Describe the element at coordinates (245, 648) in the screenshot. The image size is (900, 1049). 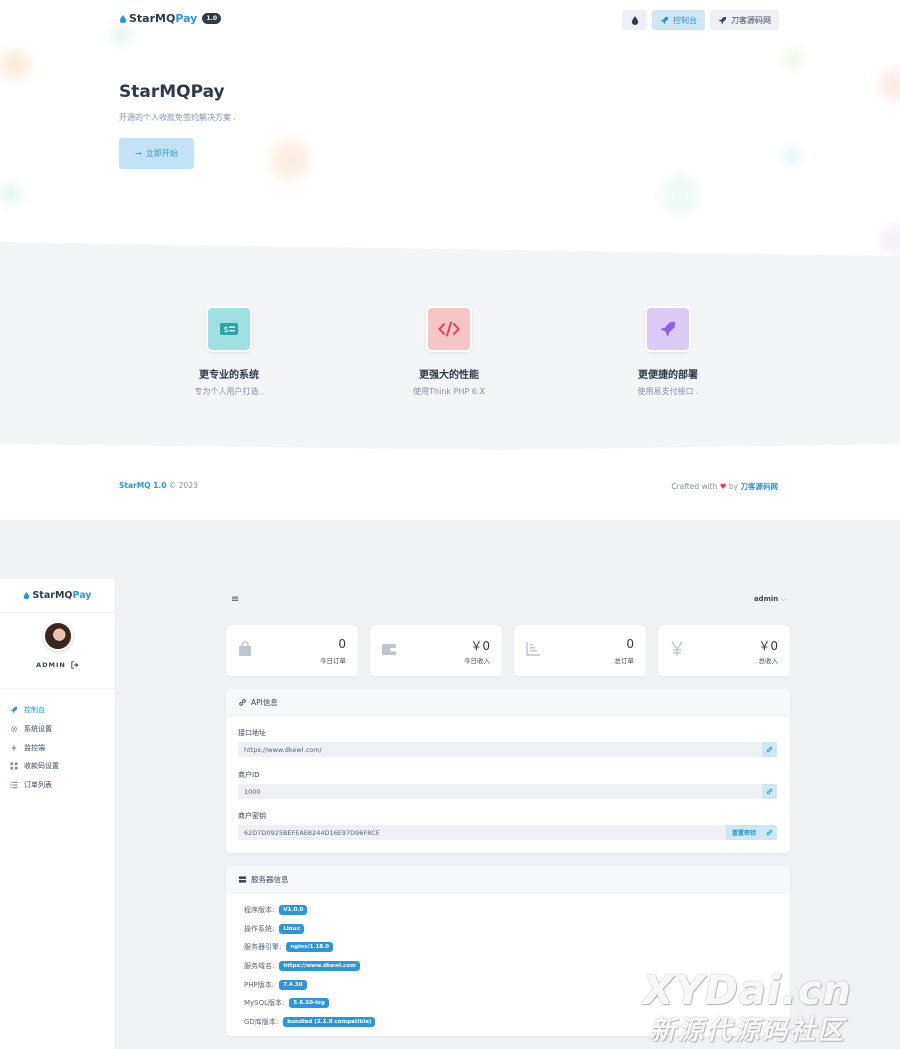
I see `bag-icon` at that location.